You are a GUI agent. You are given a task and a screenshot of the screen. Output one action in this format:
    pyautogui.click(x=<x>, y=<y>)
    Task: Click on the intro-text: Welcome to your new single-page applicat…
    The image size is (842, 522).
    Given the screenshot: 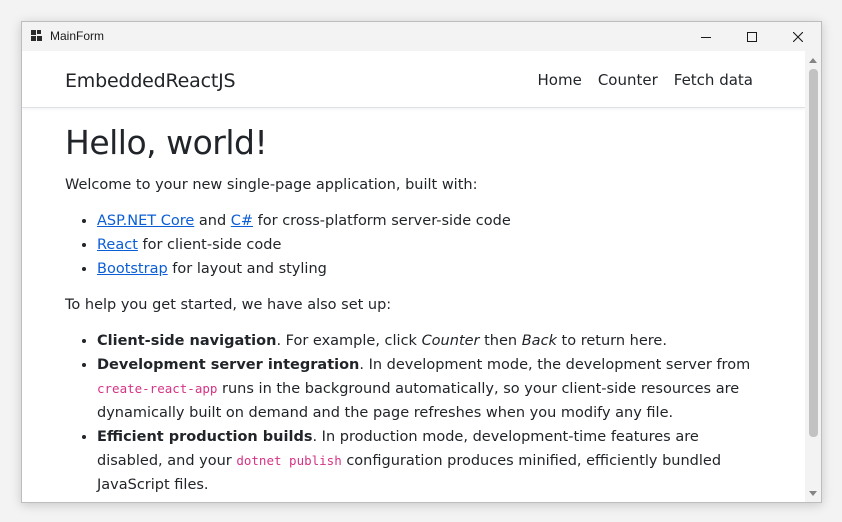 What is the action you would take?
    pyautogui.click(x=271, y=185)
    